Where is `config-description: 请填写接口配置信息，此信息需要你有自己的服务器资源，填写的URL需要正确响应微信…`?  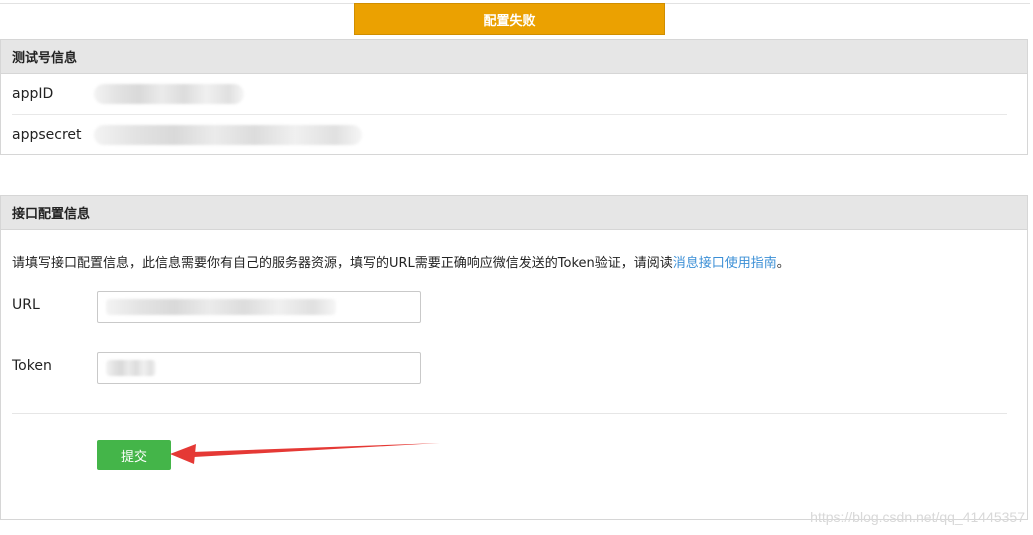
config-description: 请填写接口配置信息，此信息需要你有自己的服务器资源，填写的URL需要正确响应微信… is located at coordinates (401, 261).